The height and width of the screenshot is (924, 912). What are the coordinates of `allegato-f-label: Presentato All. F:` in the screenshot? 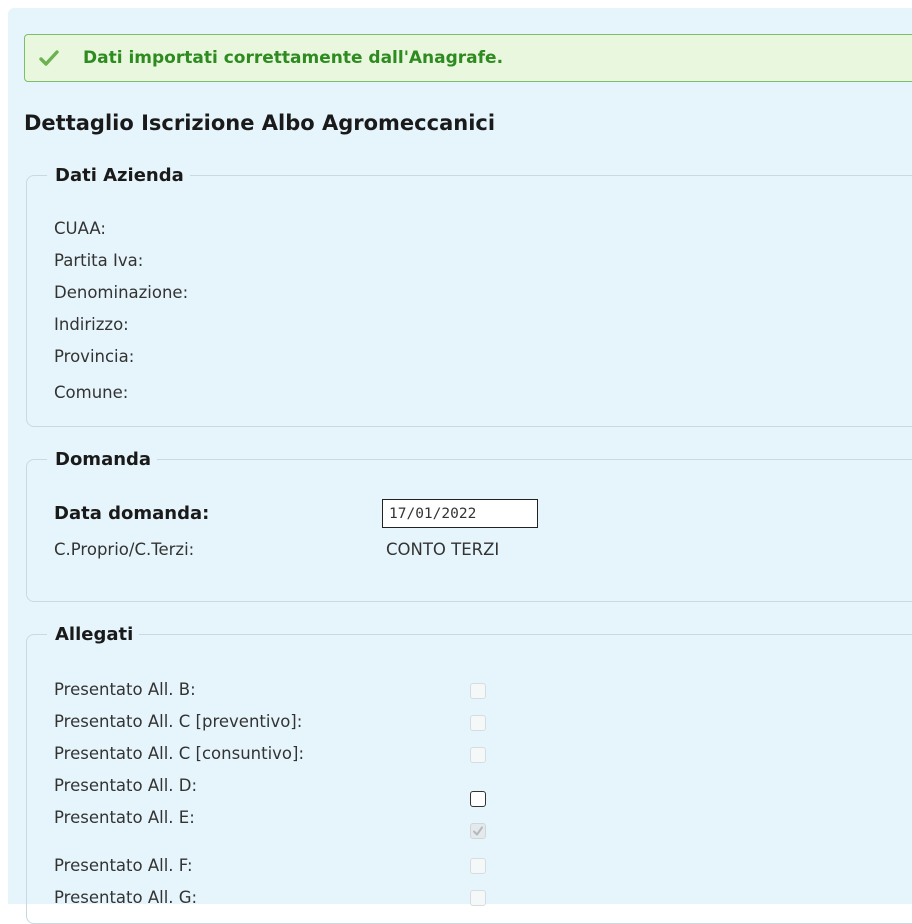 It's located at (123, 865).